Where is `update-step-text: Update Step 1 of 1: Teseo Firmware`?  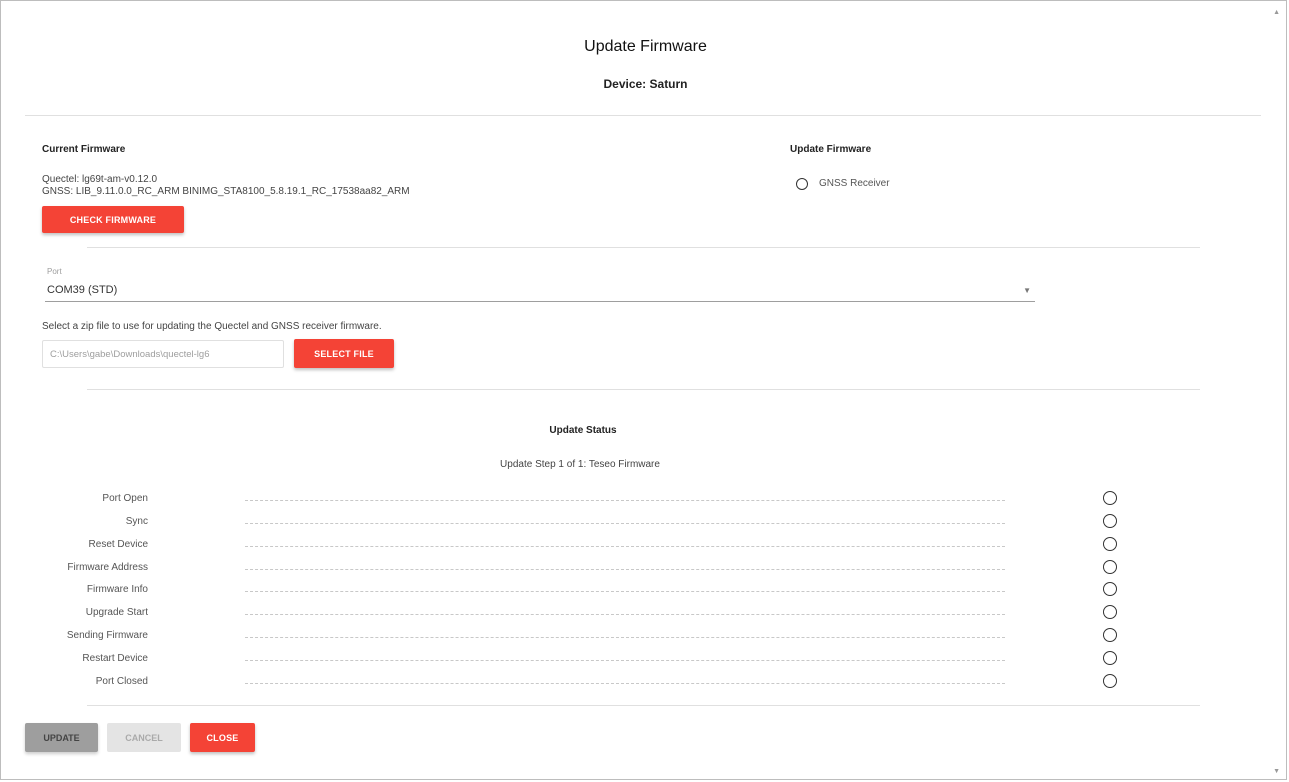 update-step-text: Update Step 1 of 1: Teseo Firmware is located at coordinates (580, 464).